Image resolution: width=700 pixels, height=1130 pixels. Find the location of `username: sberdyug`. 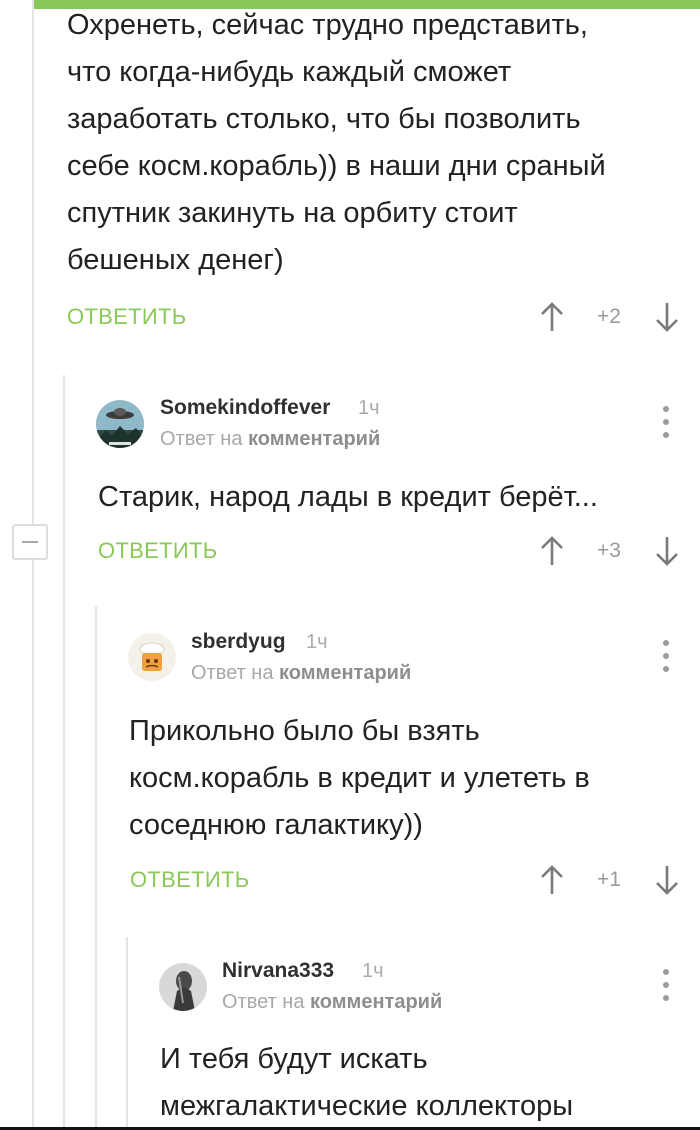

username: sberdyug is located at coordinates (238, 642).